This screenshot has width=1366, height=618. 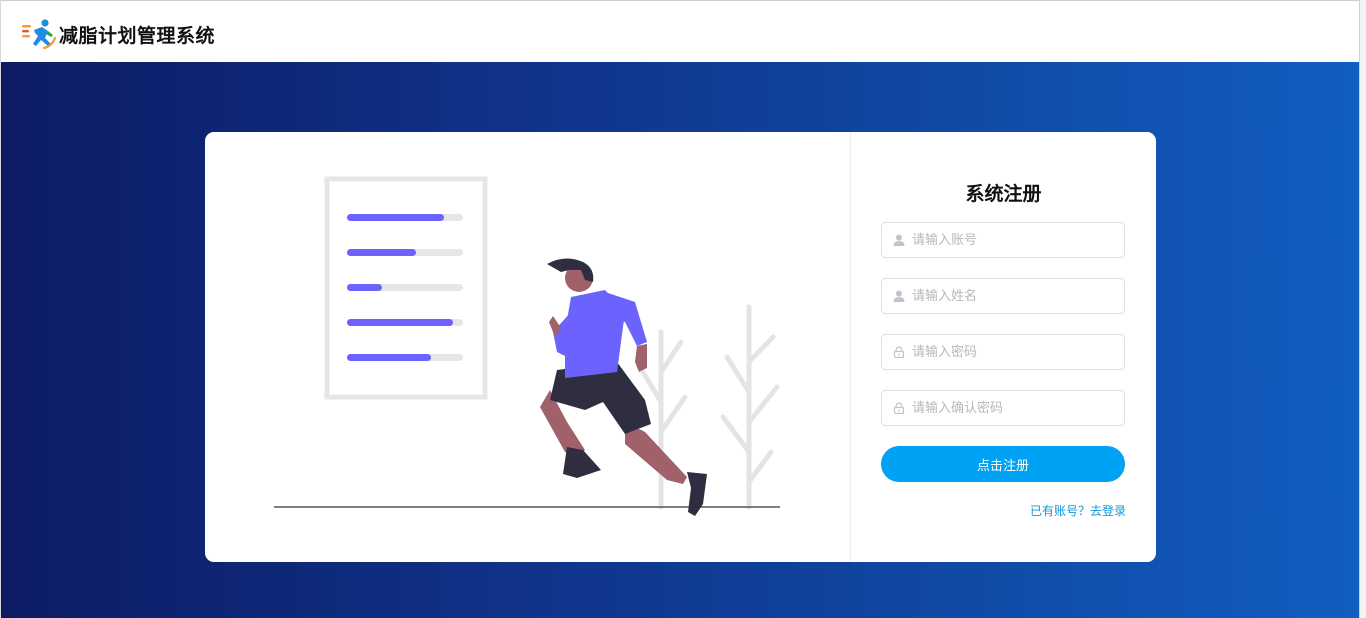 What do you see at coordinates (1014, 240) in the screenshot?
I see `account-input` at bounding box center [1014, 240].